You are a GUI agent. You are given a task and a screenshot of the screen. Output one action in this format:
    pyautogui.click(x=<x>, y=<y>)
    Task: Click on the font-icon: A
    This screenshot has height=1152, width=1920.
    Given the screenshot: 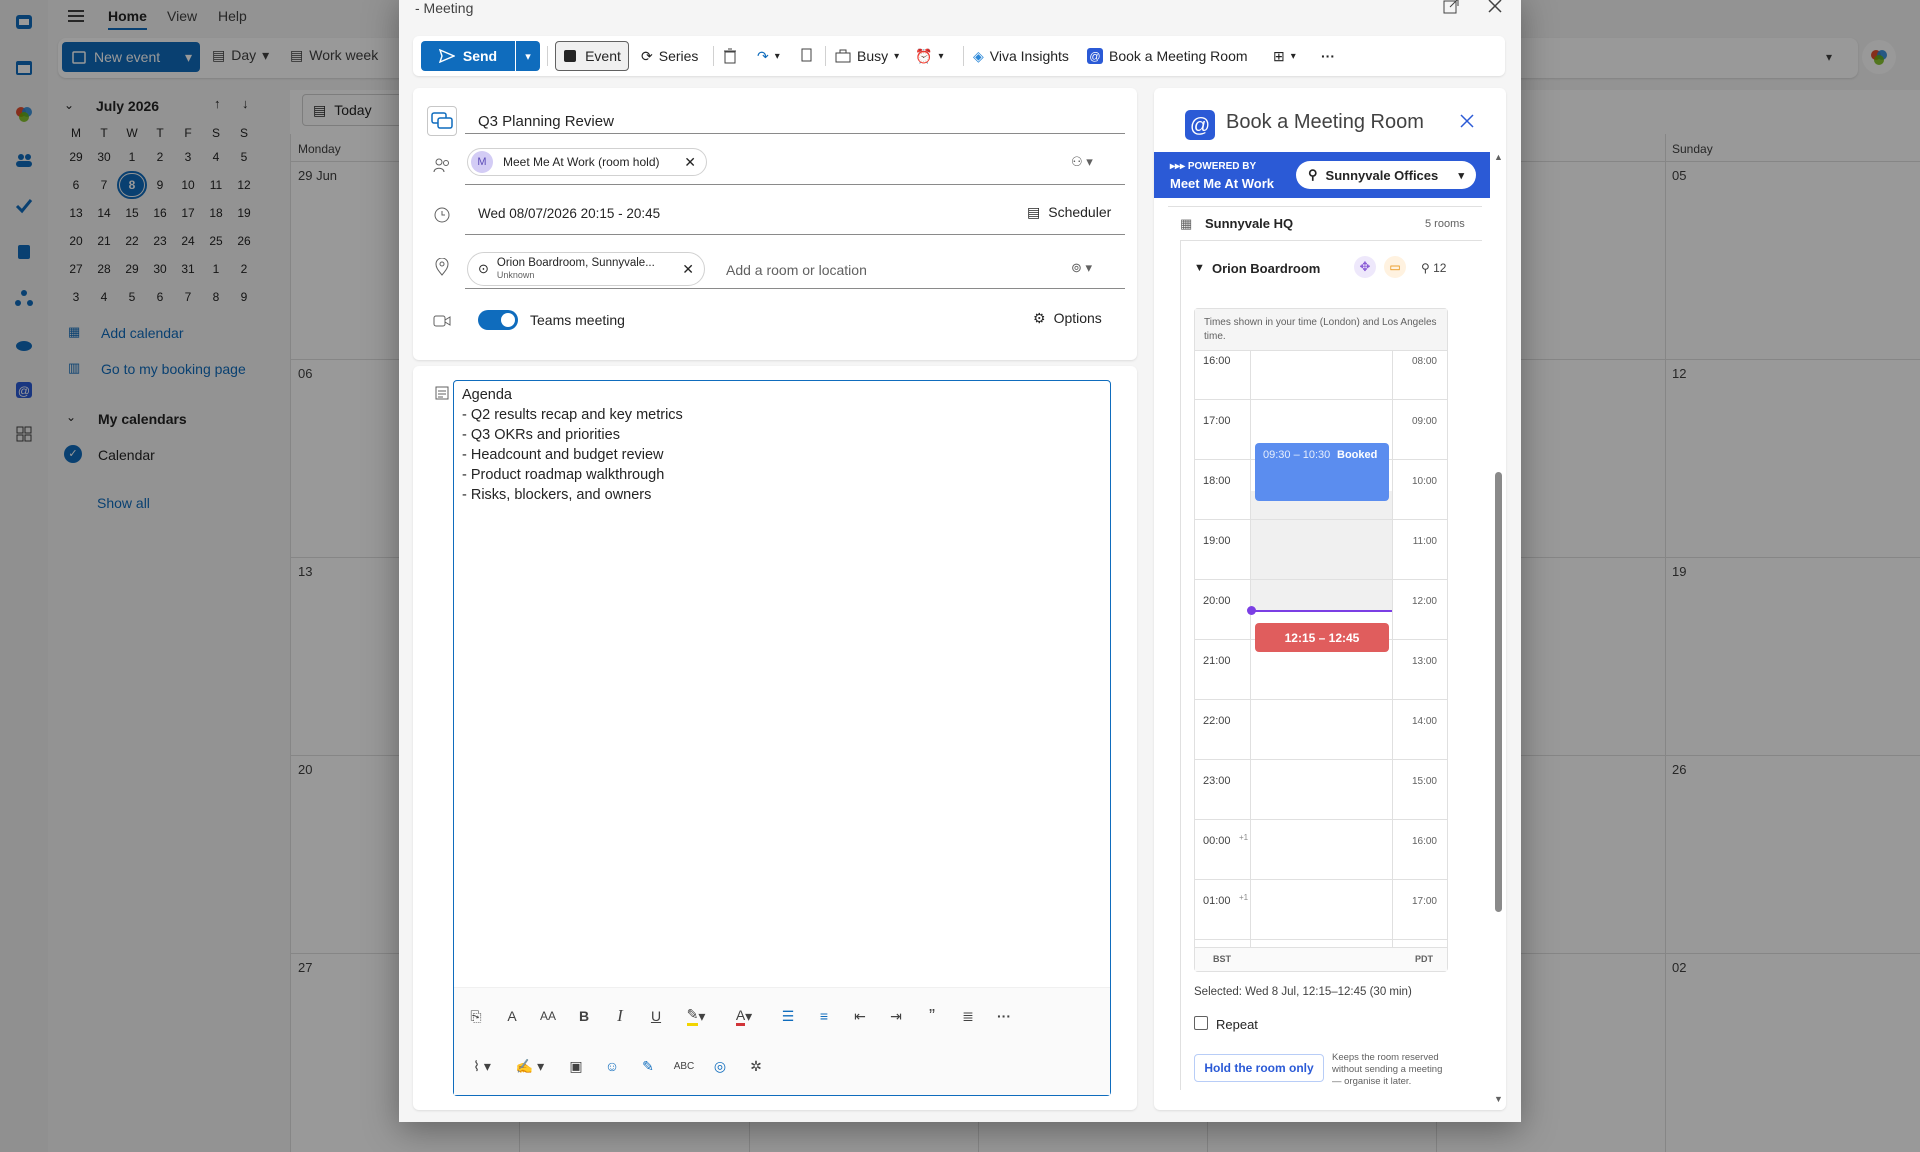 What is the action you would take?
    pyautogui.click(x=512, y=1016)
    